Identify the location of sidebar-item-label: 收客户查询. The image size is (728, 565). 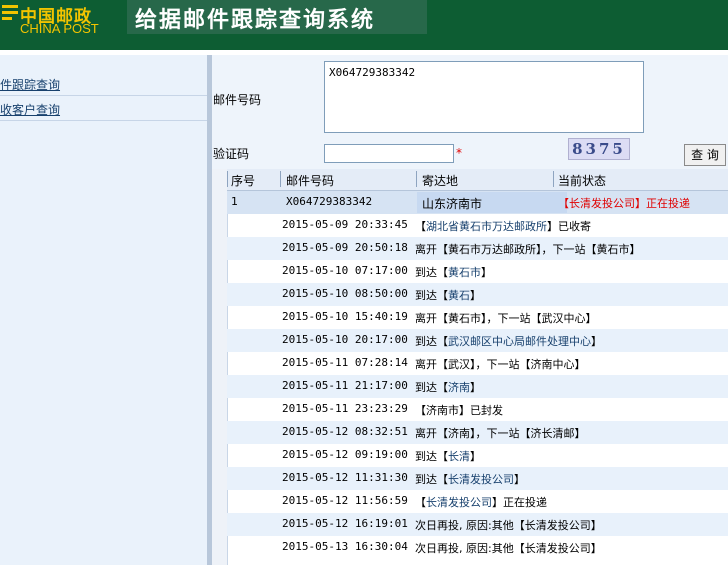
(30, 109).